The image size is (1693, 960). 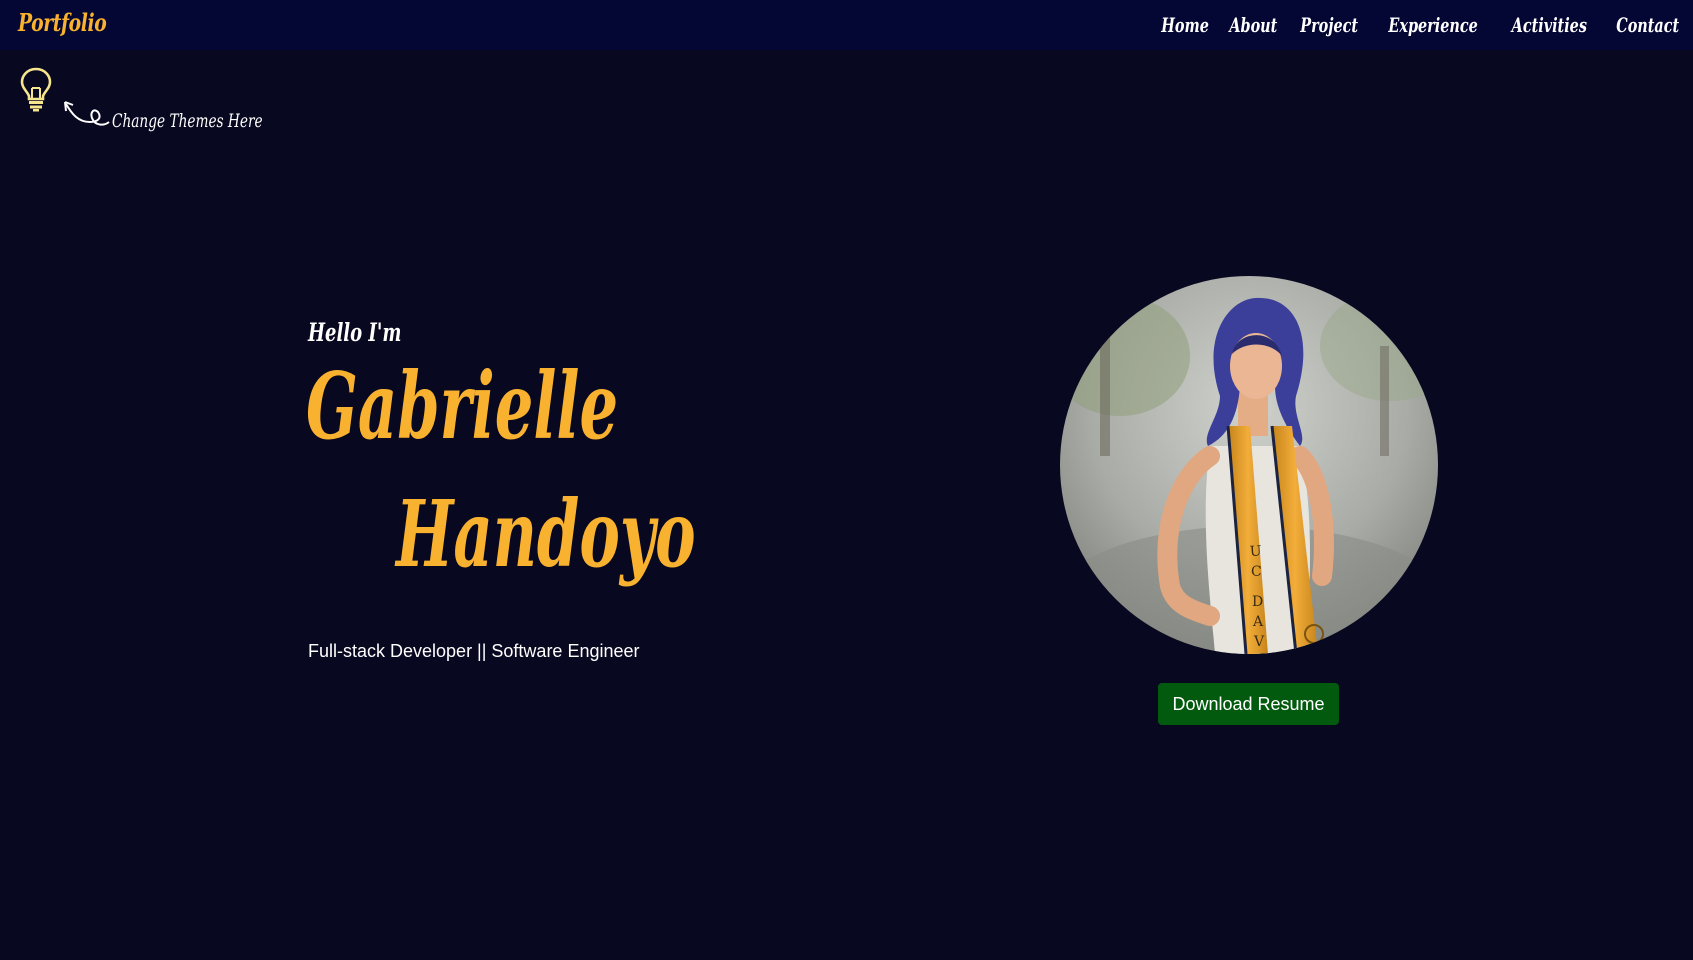 I want to click on profile-photo: U C D A V, so click(x=1249, y=465).